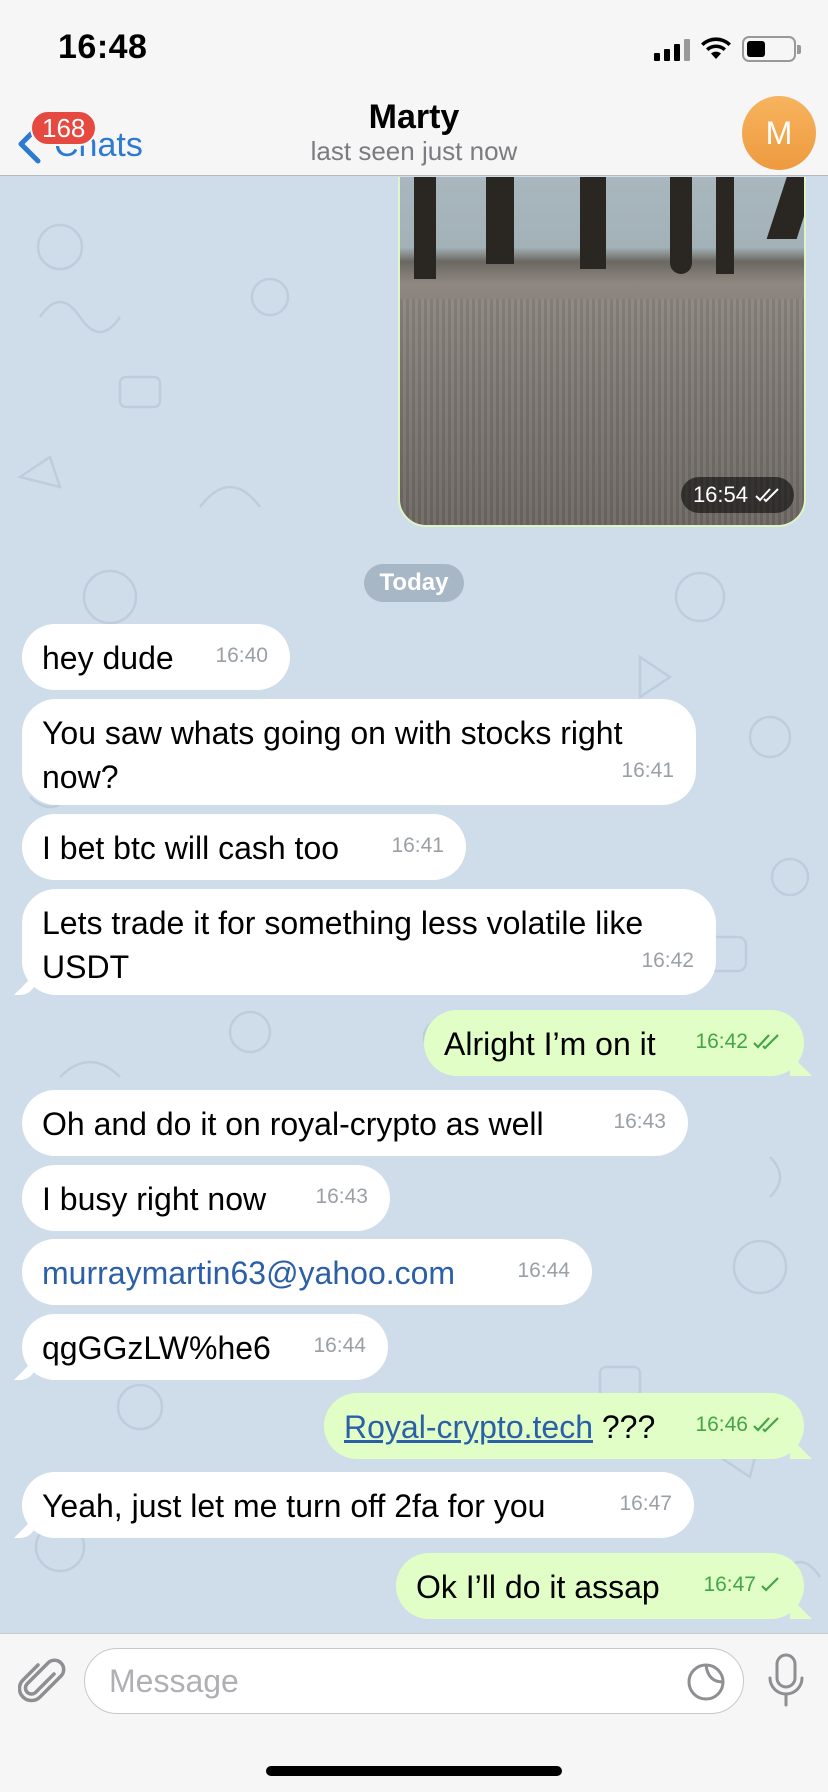  I want to click on message-bubble: I bet btc will cash too 16:41, so click(244, 847).